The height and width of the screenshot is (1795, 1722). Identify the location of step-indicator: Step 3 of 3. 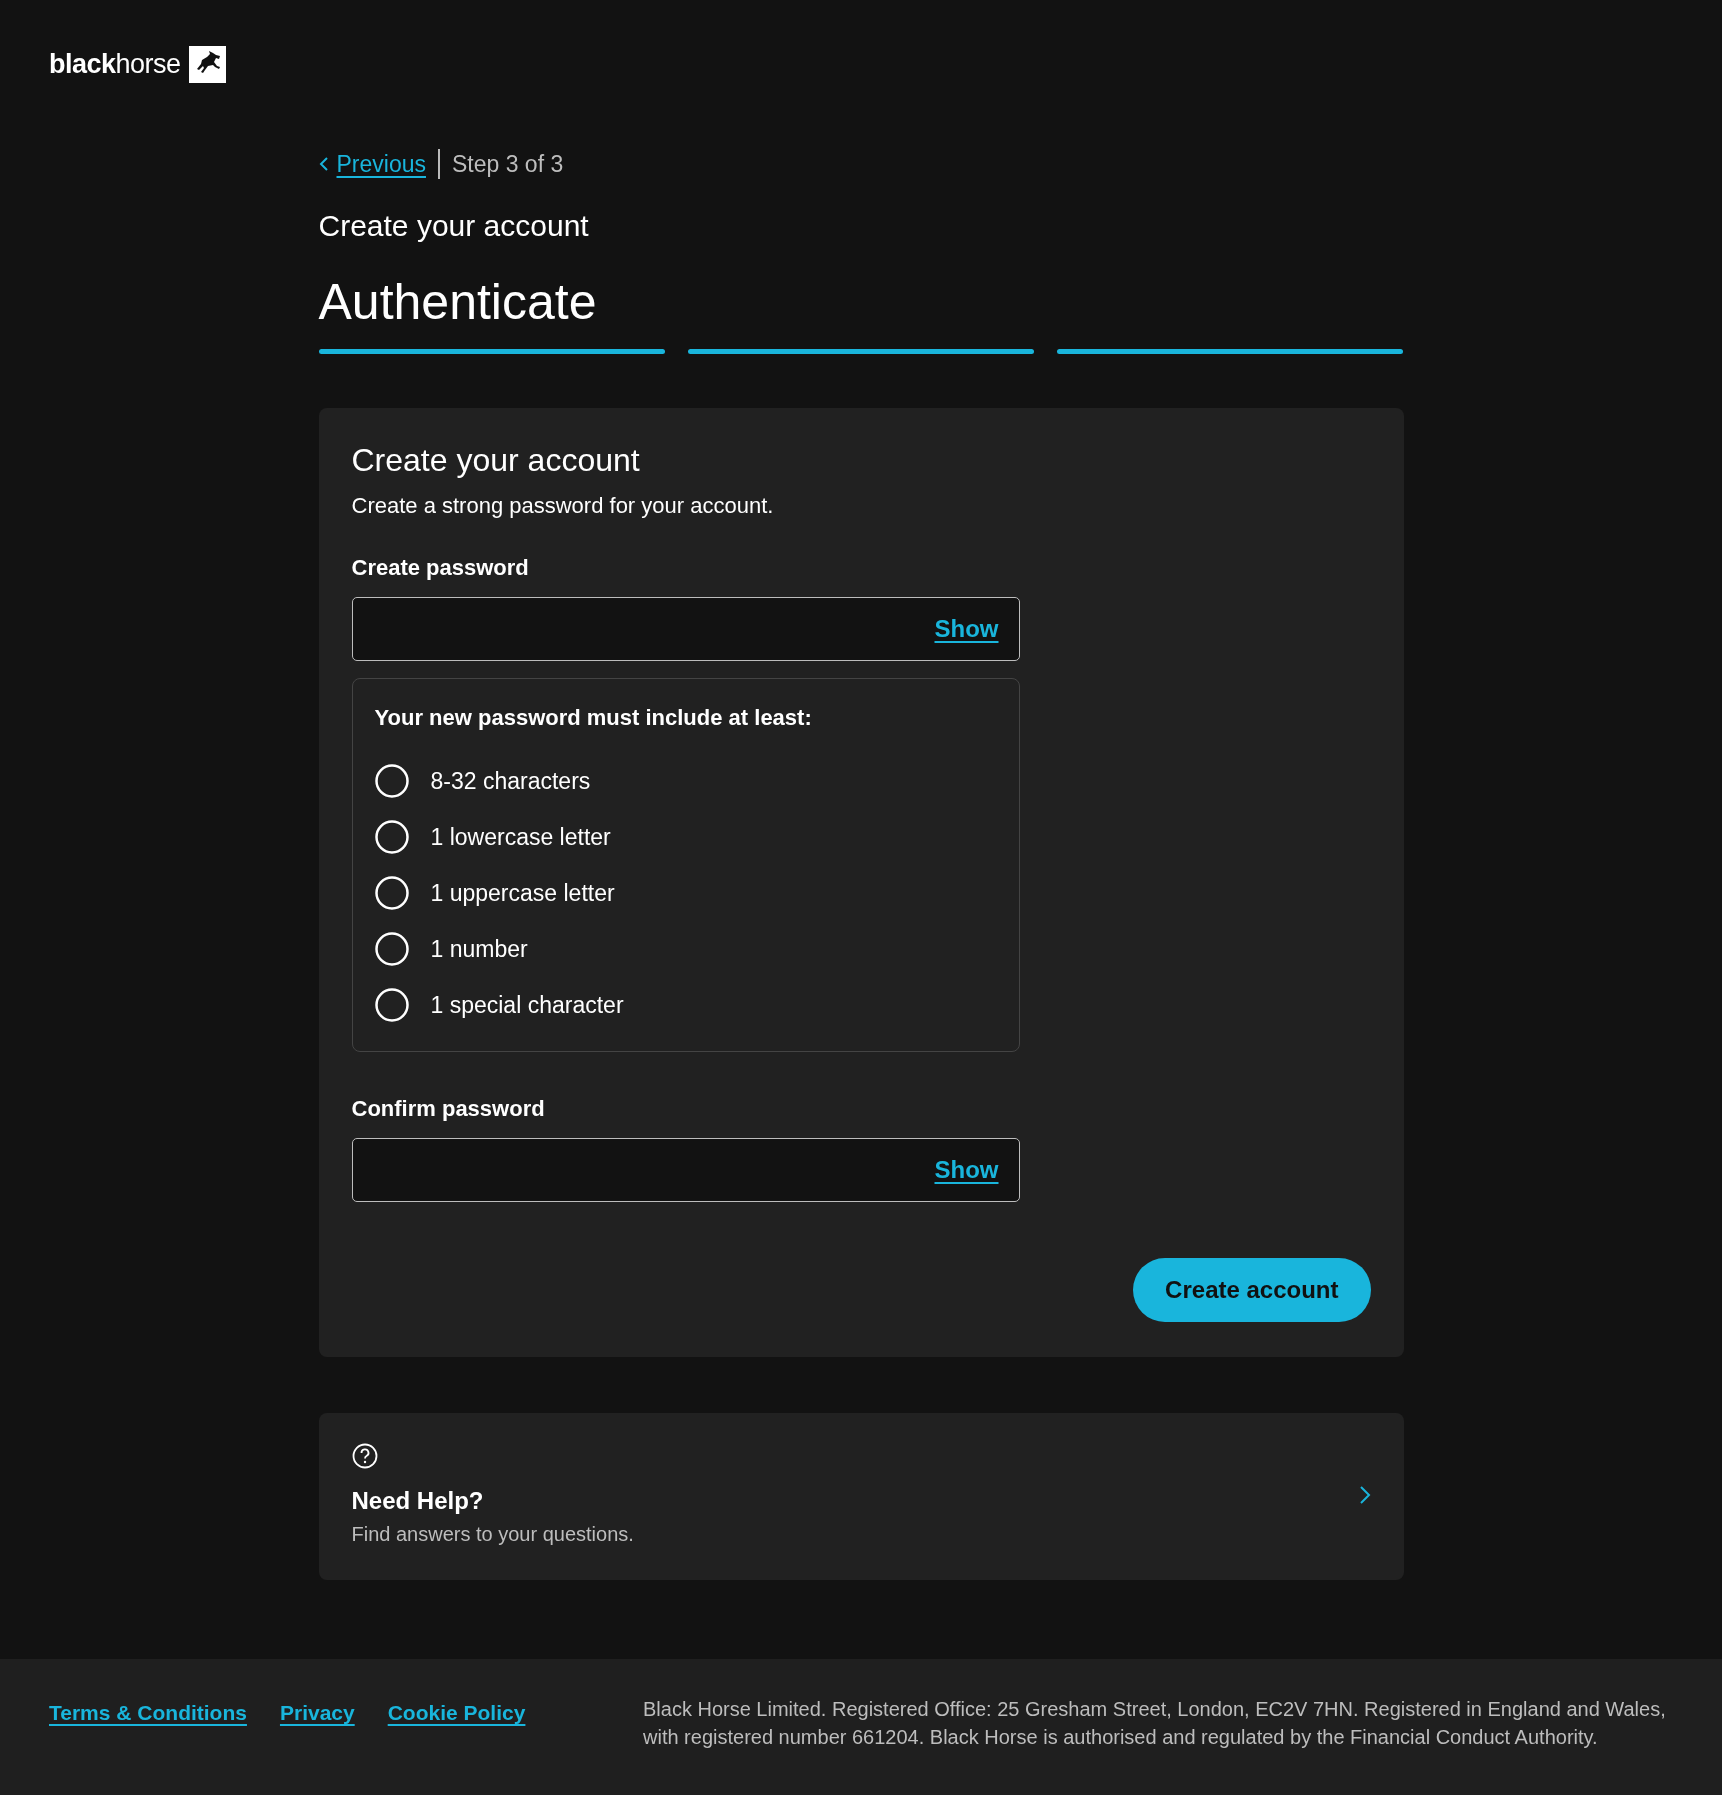
(508, 164).